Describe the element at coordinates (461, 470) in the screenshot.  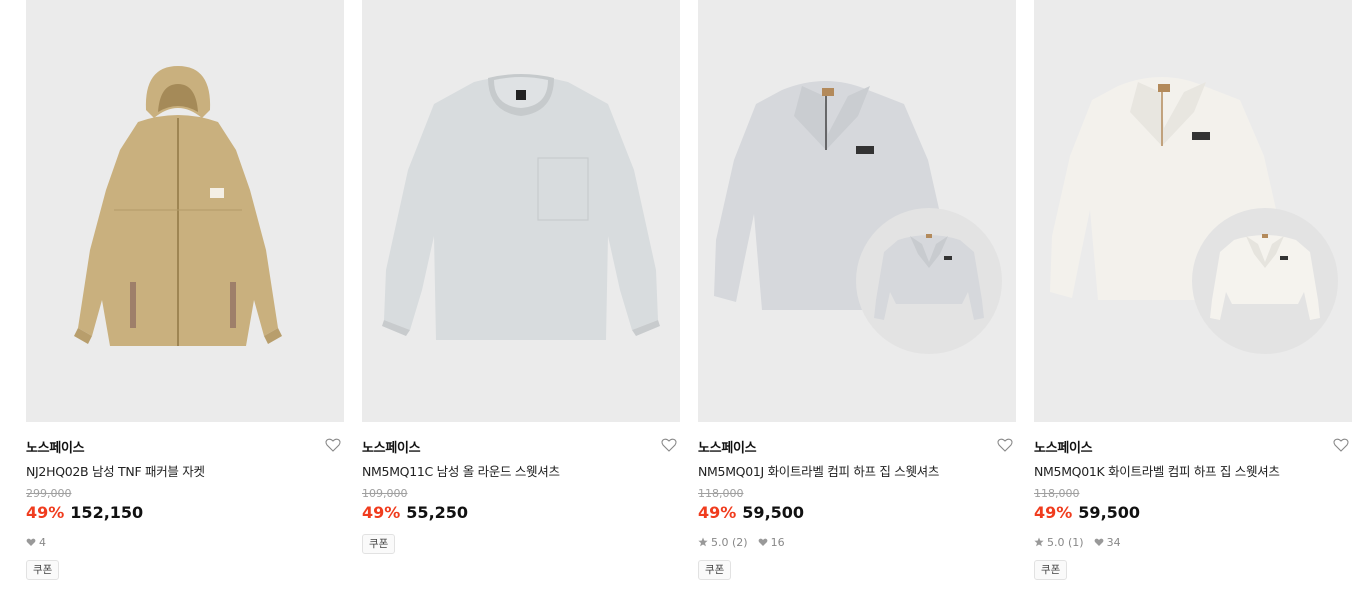
I see `product-title: NM5MQ11C 남성 올 라운드 스웻셔츠` at that location.